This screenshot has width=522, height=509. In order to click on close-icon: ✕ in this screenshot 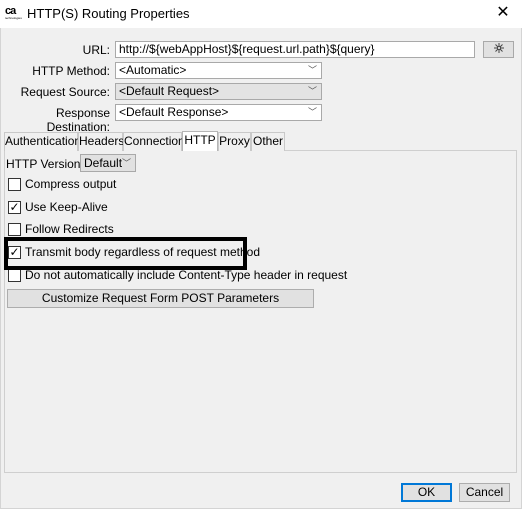, I will do `click(503, 13)`.